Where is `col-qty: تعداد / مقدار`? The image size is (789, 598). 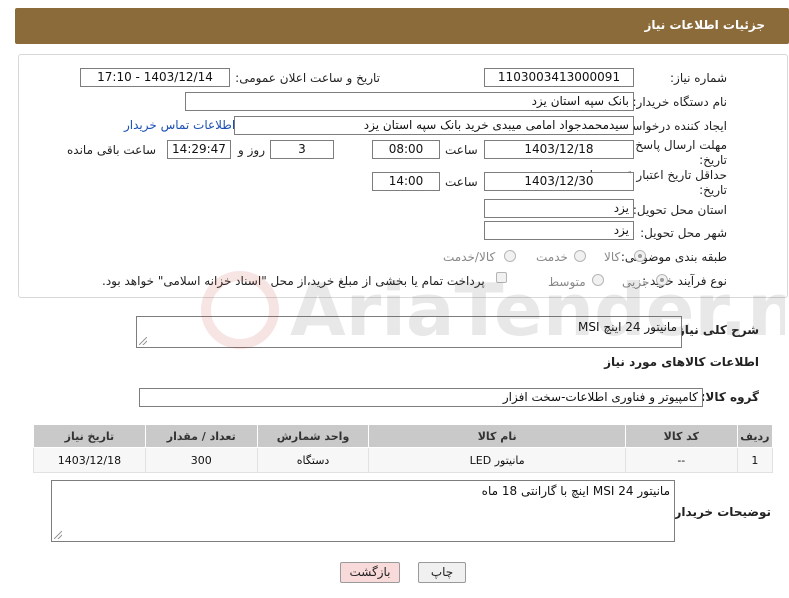
col-qty: تعداد / مقدار is located at coordinates (201, 436).